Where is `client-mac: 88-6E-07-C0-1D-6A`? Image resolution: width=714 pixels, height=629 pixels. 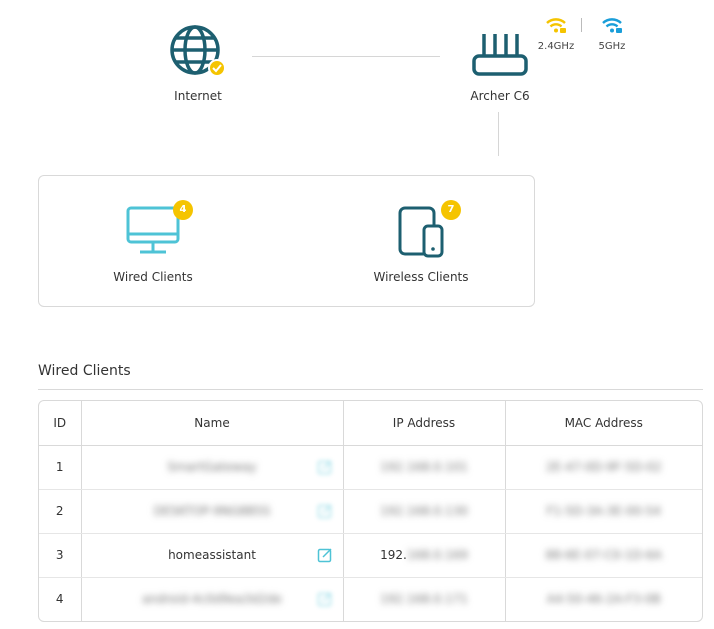
client-mac: 88-6E-07-C0-1D-6A is located at coordinates (603, 555).